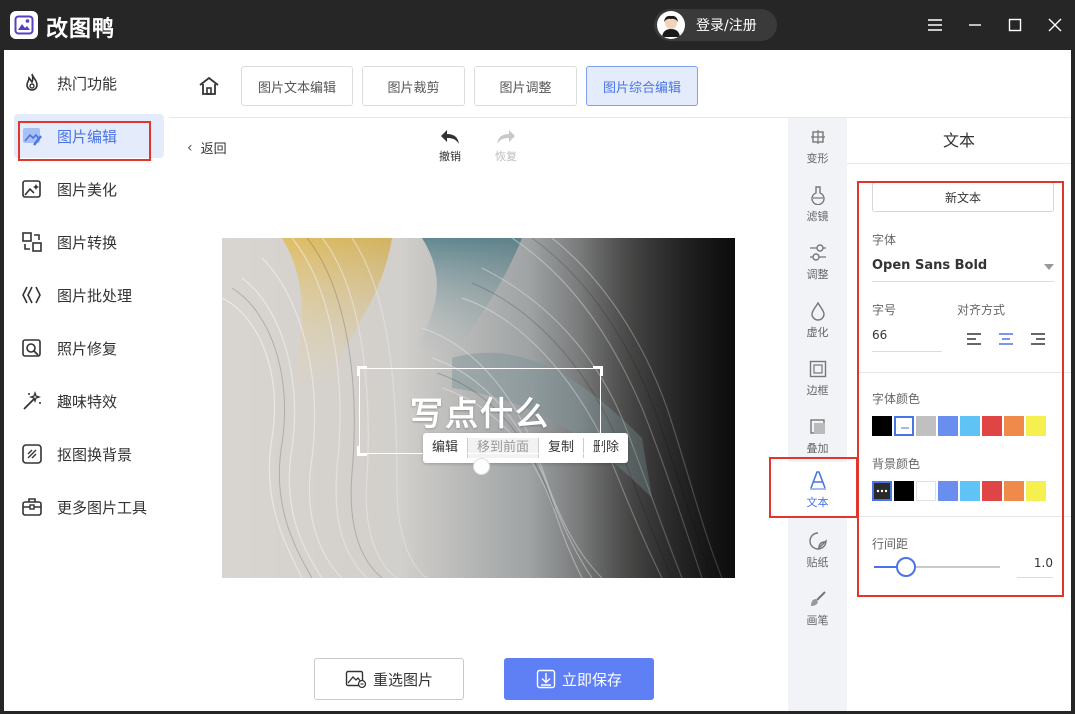  I want to click on rotate-handle, so click(481, 466).